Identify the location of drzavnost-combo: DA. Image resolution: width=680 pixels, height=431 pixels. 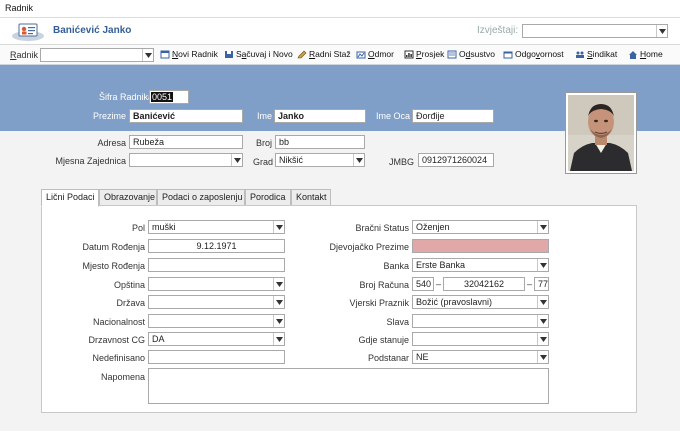
(216, 339).